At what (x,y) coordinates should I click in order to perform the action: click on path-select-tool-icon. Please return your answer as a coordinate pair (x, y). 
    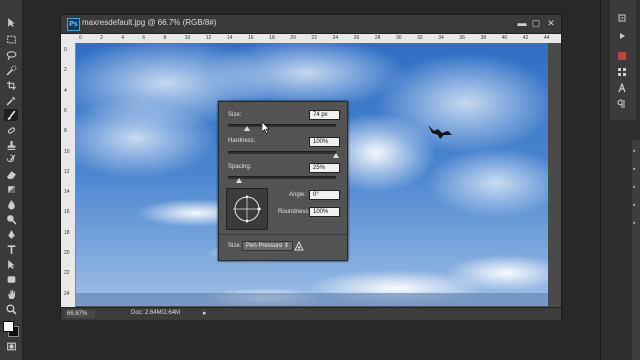
    Looking at the image, I should click on (11, 264).